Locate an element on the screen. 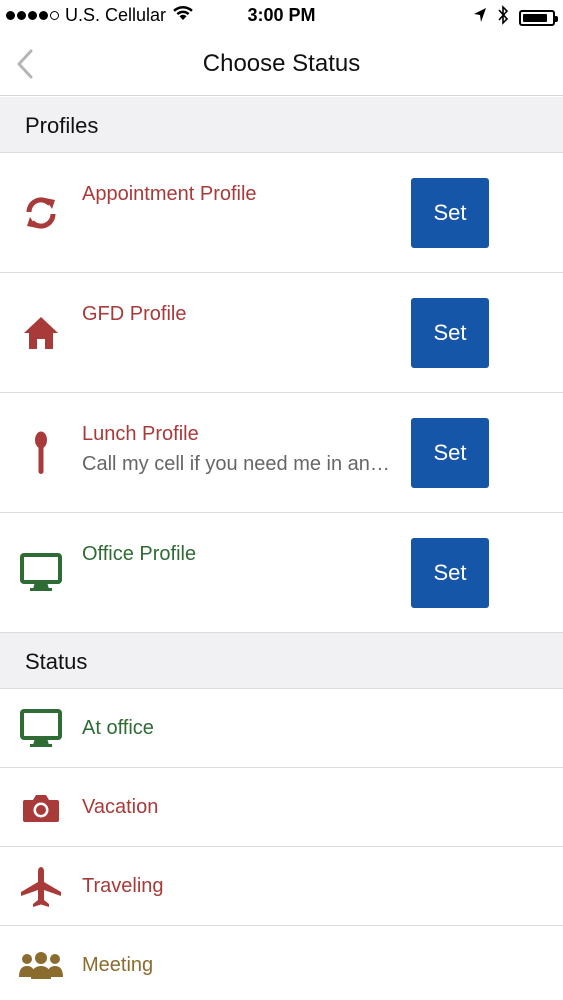  profile-row-appointment: Appointment Profile Set is located at coordinates (281, 213).